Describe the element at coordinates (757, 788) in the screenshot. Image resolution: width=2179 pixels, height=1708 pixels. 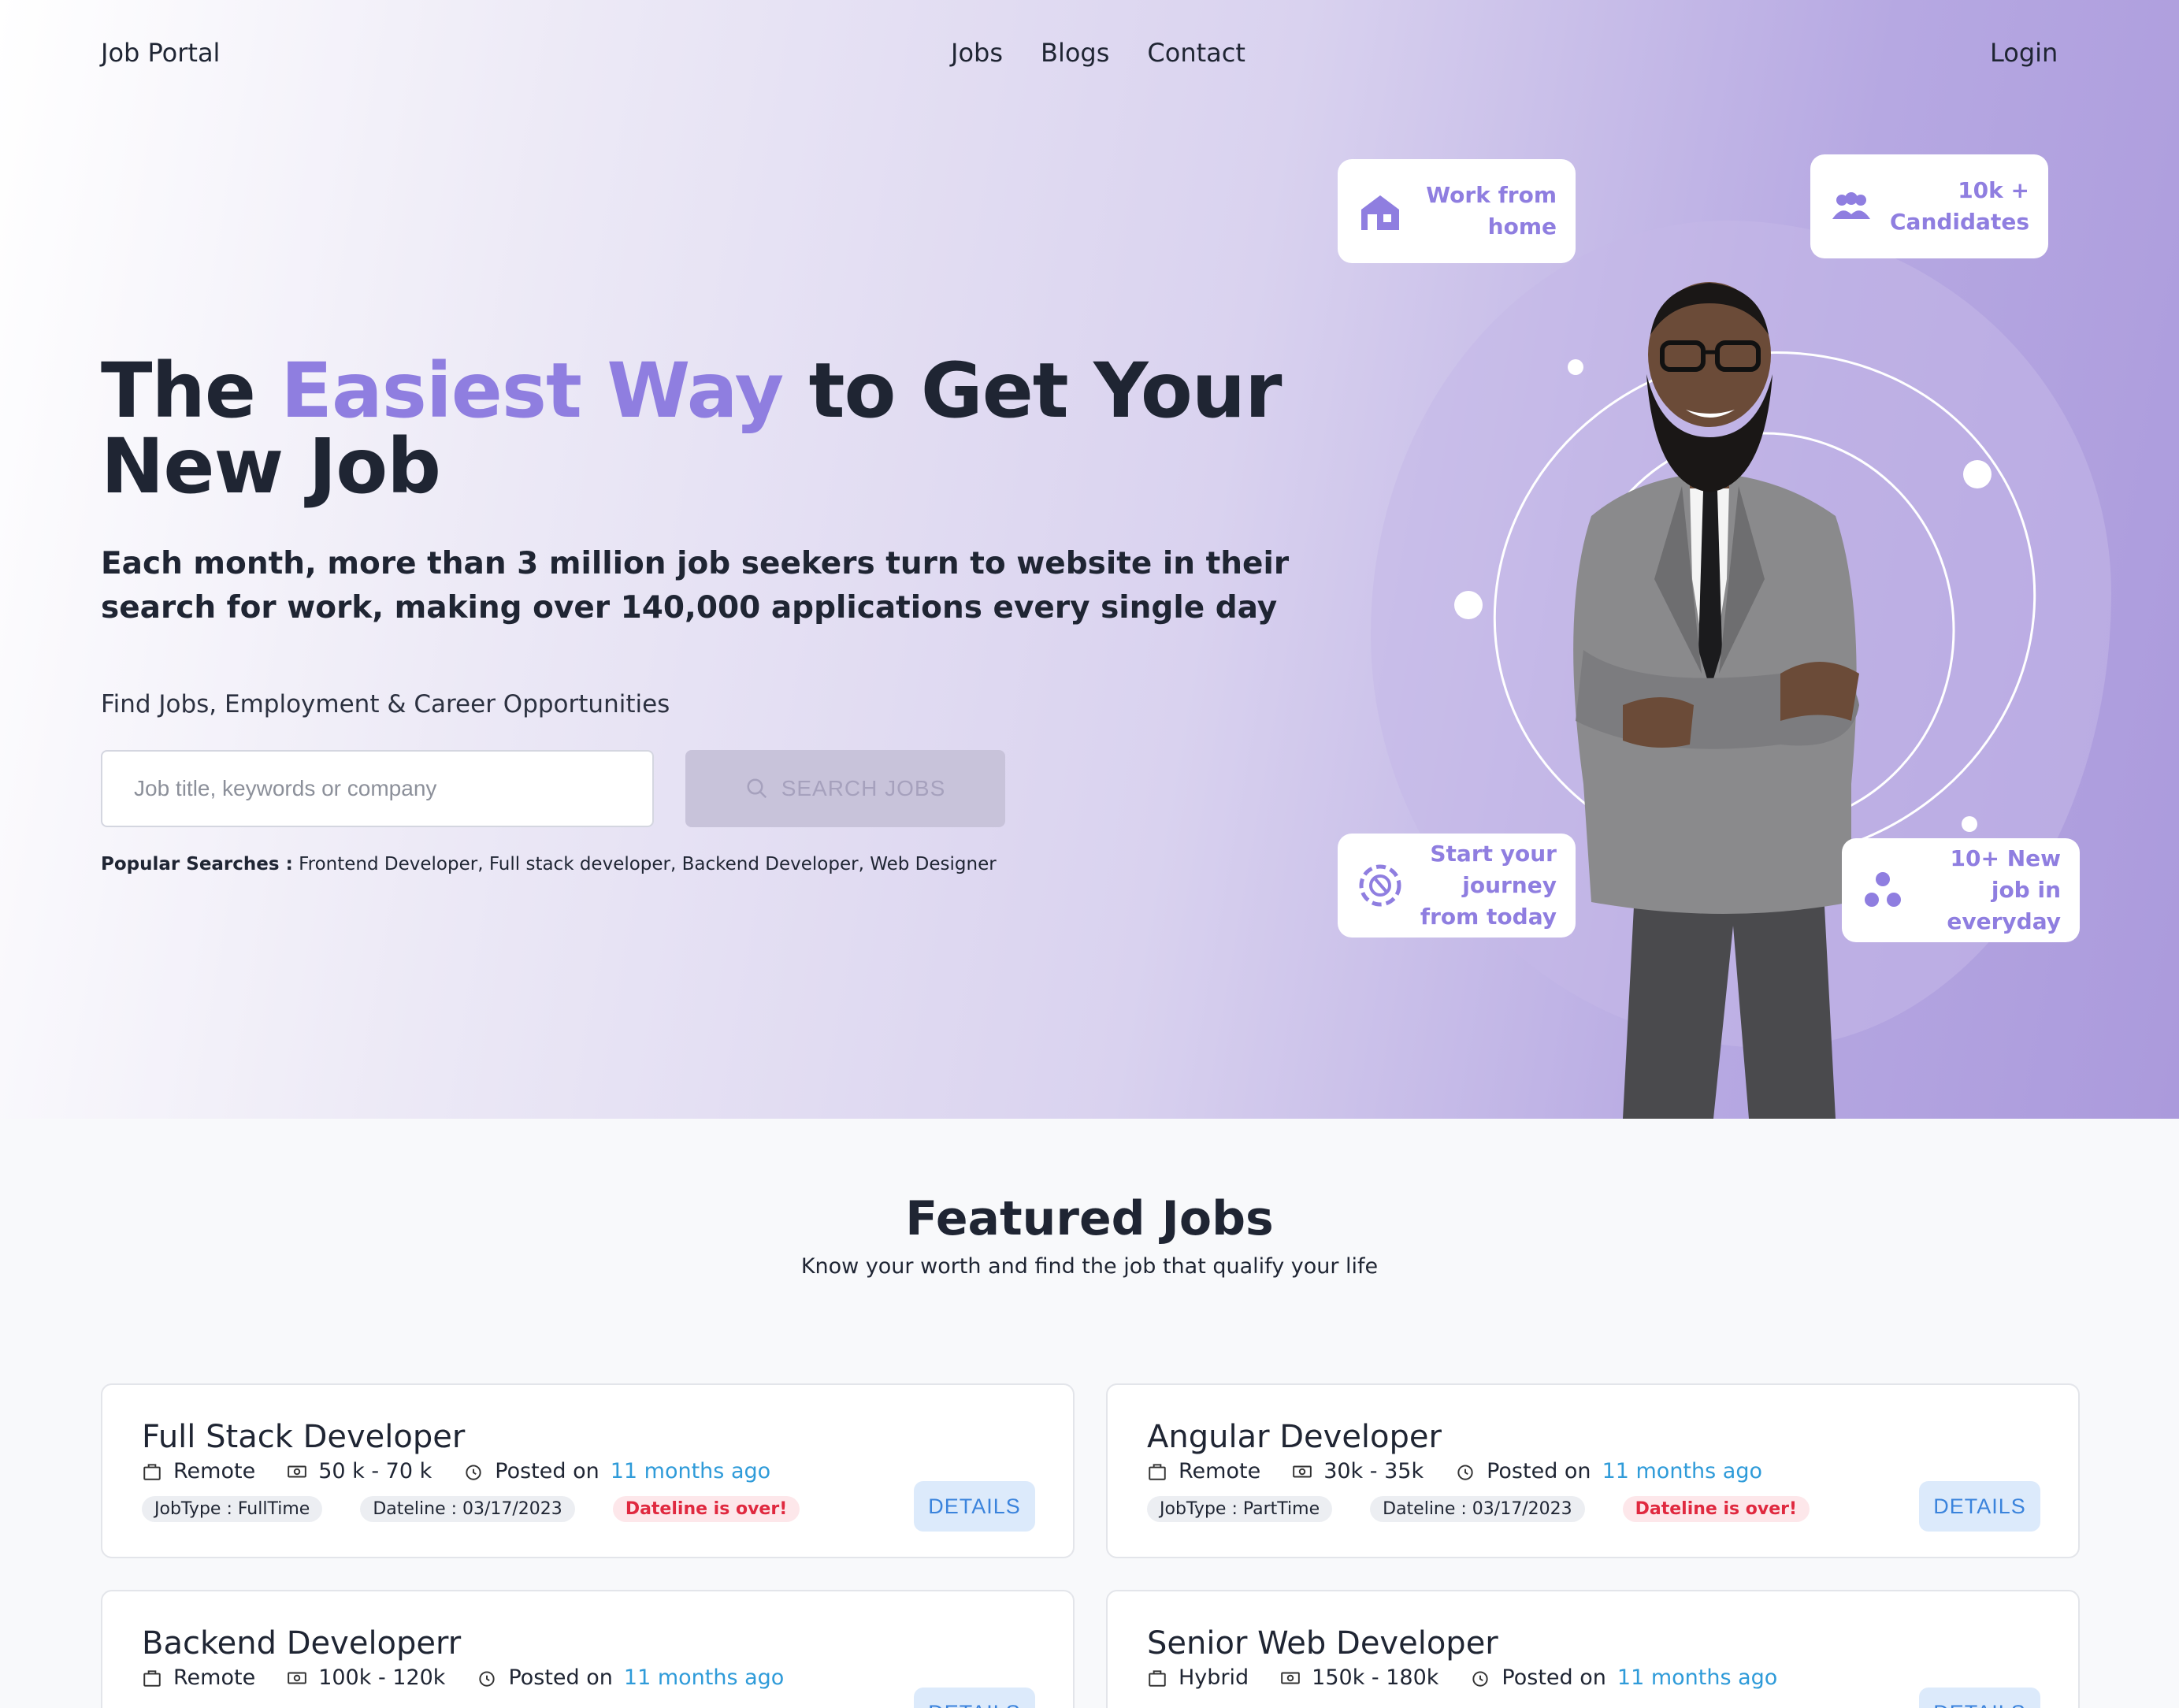
I see `search-icon` at that location.